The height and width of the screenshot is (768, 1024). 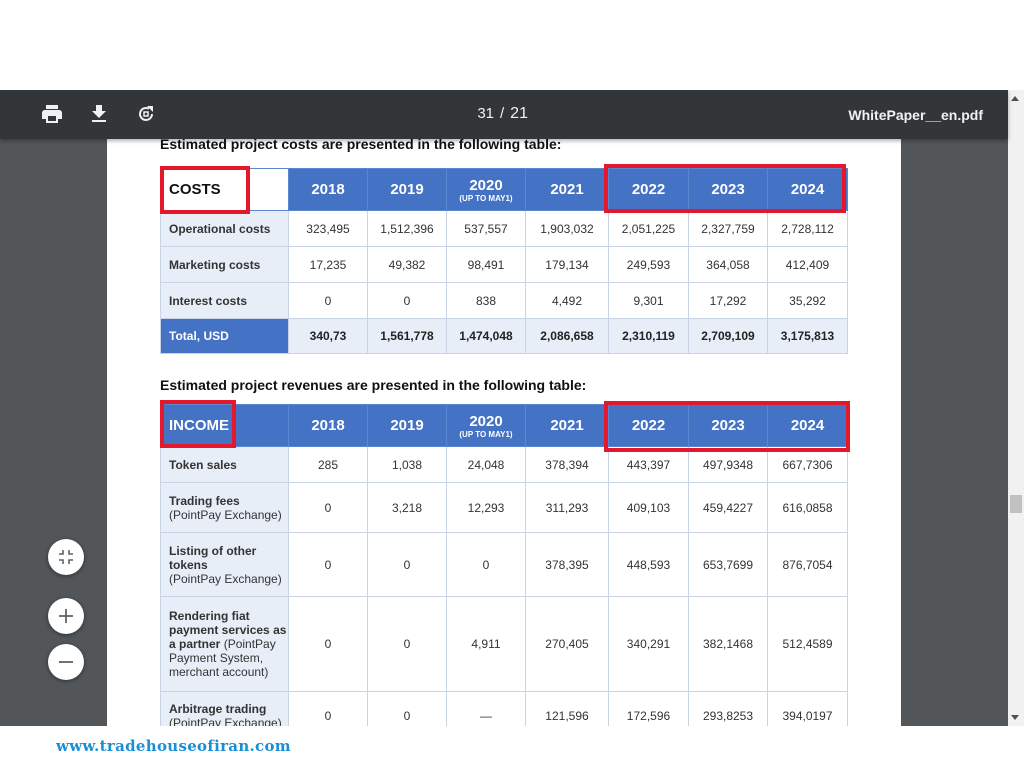 I want to click on table-cell: 270,405, so click(x=567, y=644).